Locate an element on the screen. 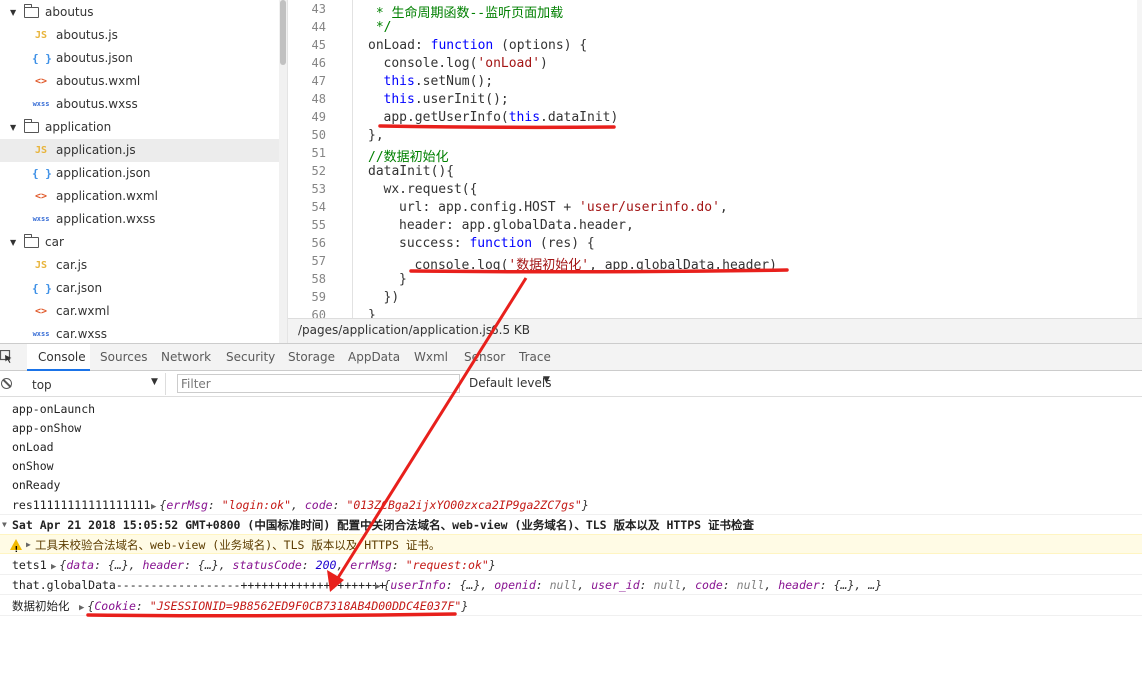  object-token: Cookie is located at coordinates (115, 606).